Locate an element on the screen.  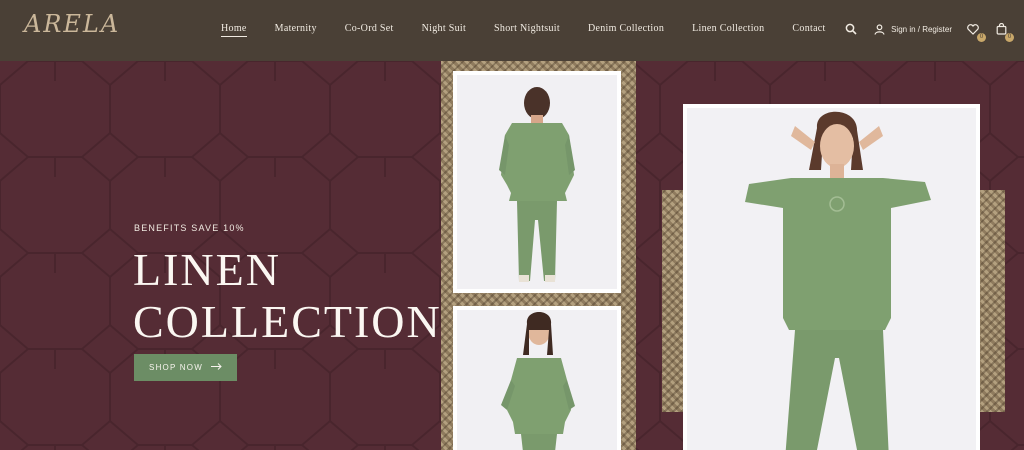
product-photo-back-view is located at coordinates (537, 182).